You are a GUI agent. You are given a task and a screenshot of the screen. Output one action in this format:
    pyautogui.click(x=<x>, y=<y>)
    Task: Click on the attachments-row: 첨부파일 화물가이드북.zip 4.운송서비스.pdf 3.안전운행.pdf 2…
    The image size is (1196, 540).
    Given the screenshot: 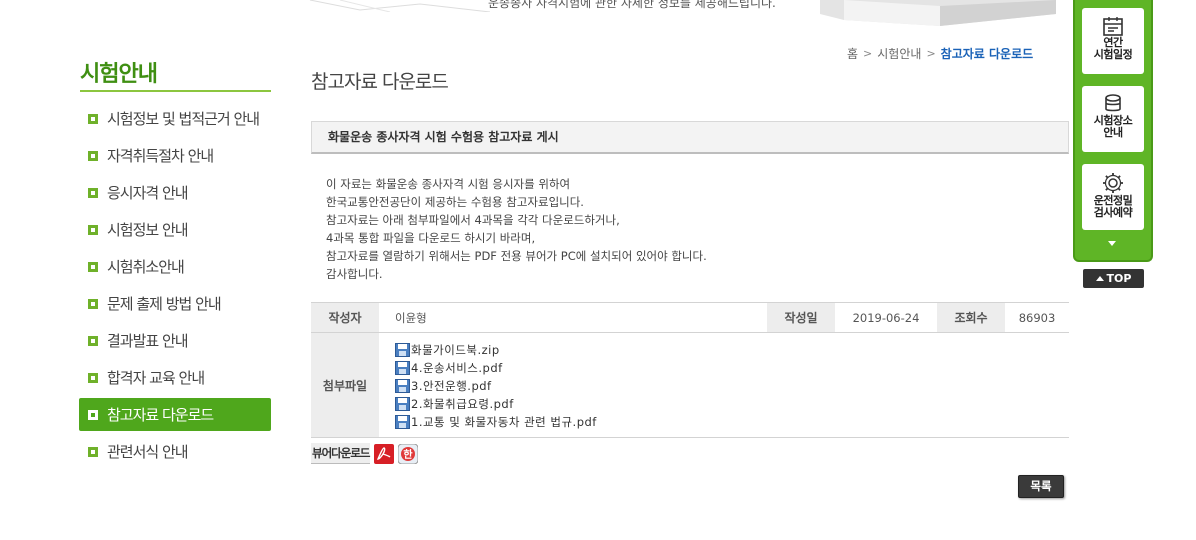 What is the action you would take?
    pyautogui.click(x=690, y=385)
    